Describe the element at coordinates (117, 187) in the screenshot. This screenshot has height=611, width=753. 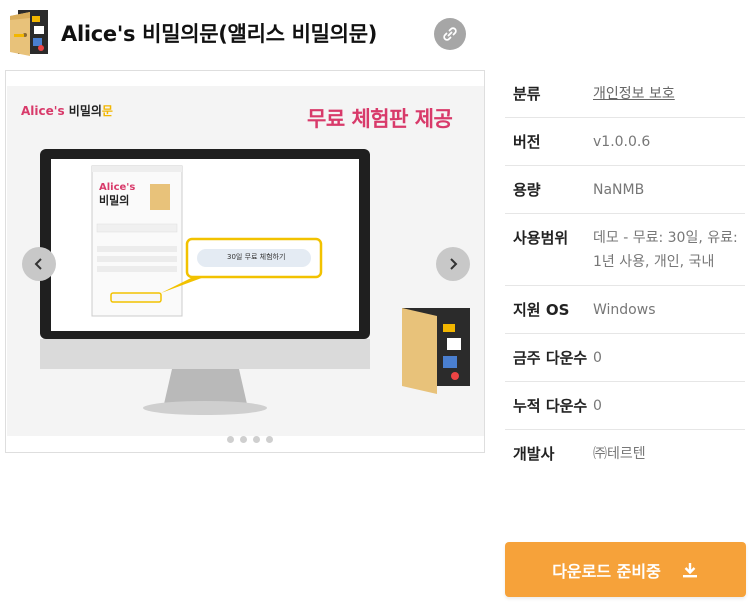
I see `svg-text: Alice's` at that location.